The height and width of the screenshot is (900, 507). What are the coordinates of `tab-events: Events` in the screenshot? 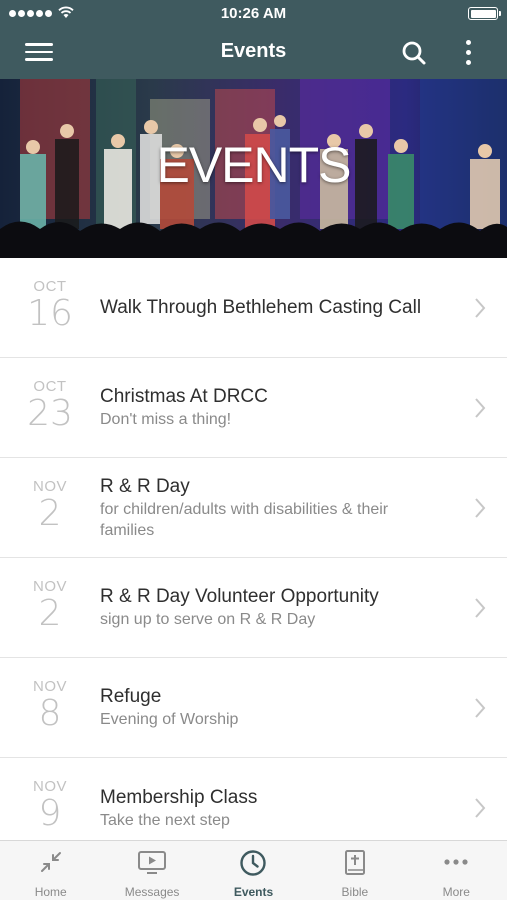 It's located at (253, 870).